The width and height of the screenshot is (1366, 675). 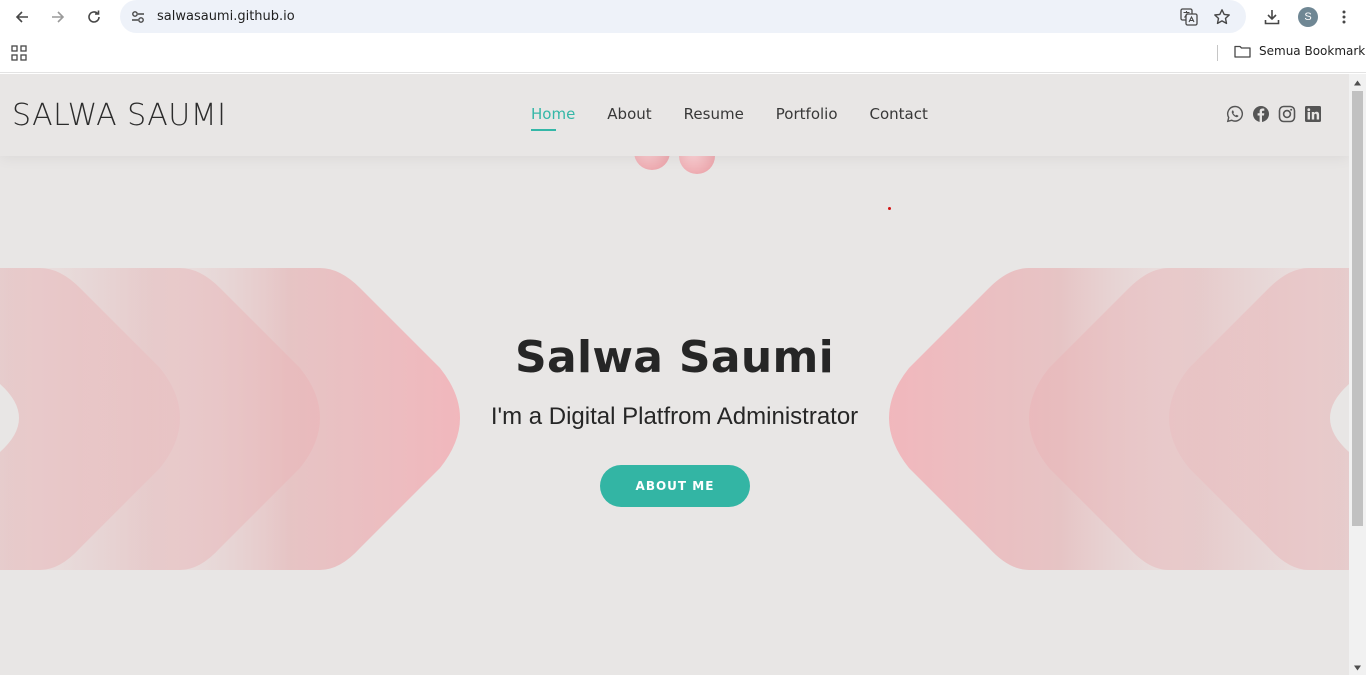 I want to click on menu-button, so click(x=1344, y=17).